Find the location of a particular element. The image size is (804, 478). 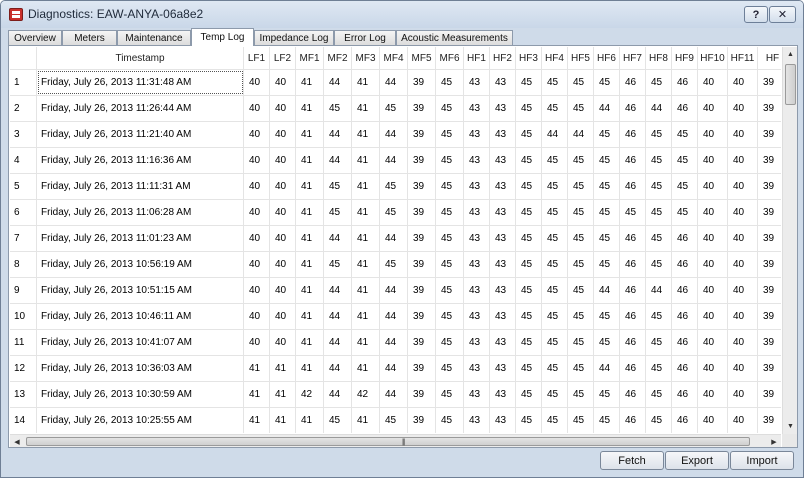

row-number: 9 is located at coordinates (23, 290).